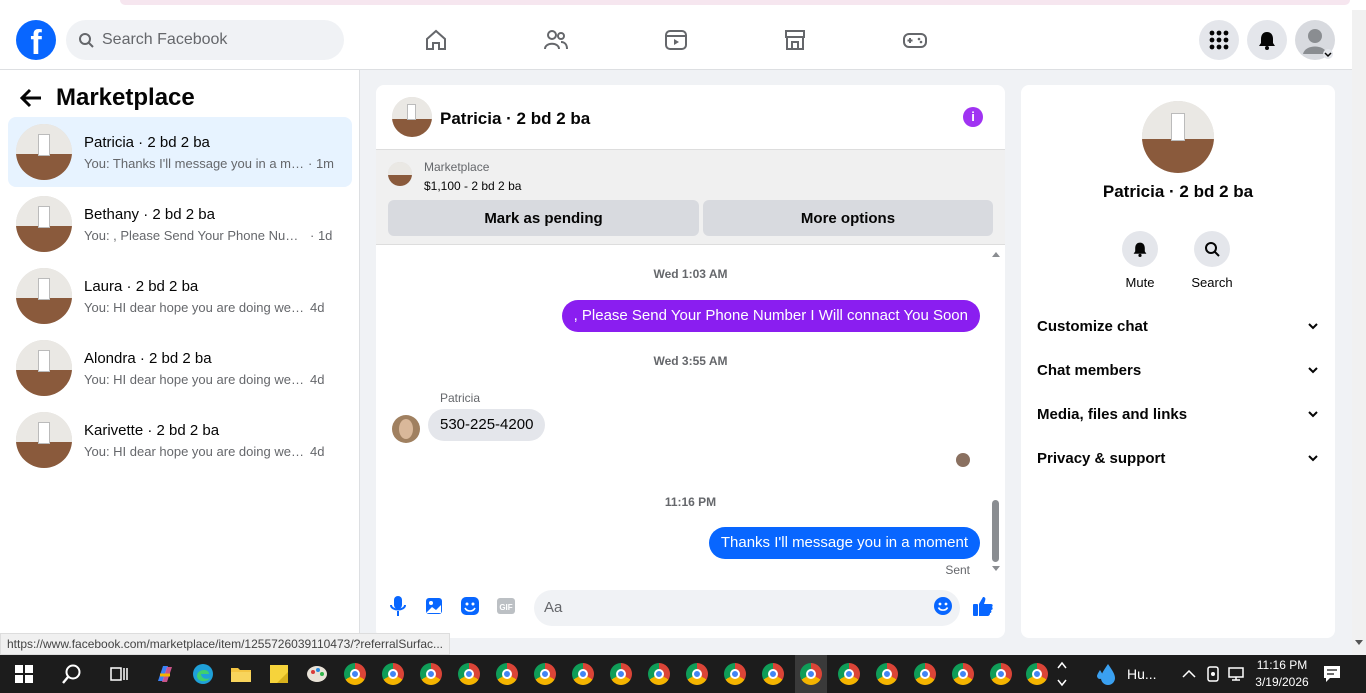  Describe the element at coordinates (241, 674) in the screenshot. I see `file-explorer-icon` at that location.